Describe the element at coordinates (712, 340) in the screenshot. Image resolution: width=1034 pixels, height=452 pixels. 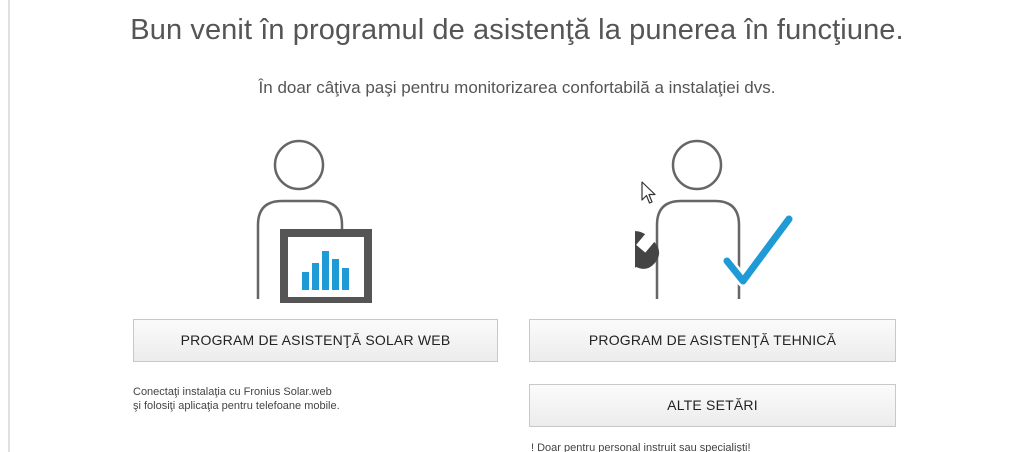
I see `technical-wizard-button: PROGRAM DE ASISTENŢĂ TEHNICĂ` at that location.